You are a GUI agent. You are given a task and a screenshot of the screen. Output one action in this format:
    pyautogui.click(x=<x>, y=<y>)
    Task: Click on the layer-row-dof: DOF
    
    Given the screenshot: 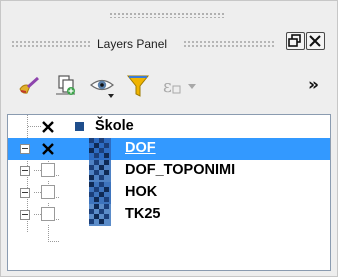 What is the action you would take?
    pyautogui.click(x=169, y=149)
    